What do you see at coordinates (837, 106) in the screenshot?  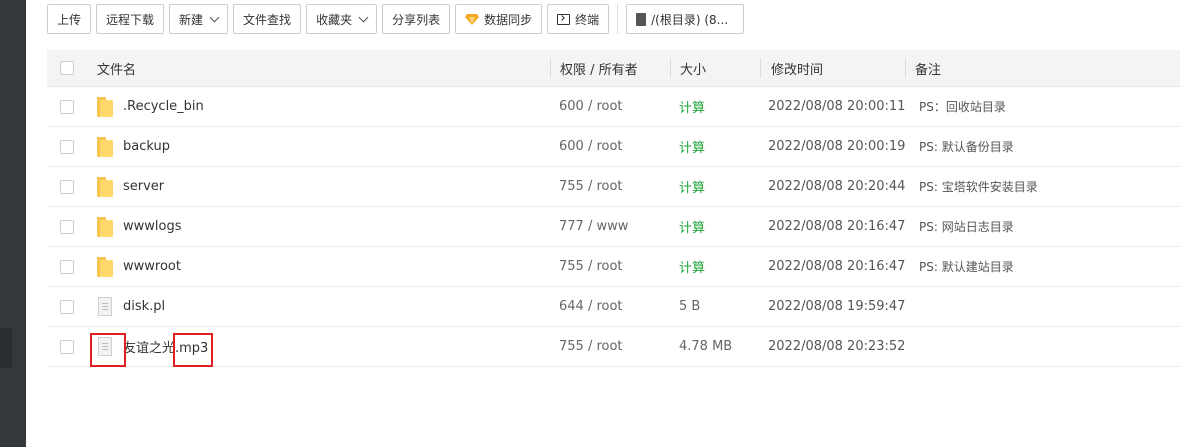 I see `modified-time: 2022/08/08 20:00:11` at bounding box center [837, 106].